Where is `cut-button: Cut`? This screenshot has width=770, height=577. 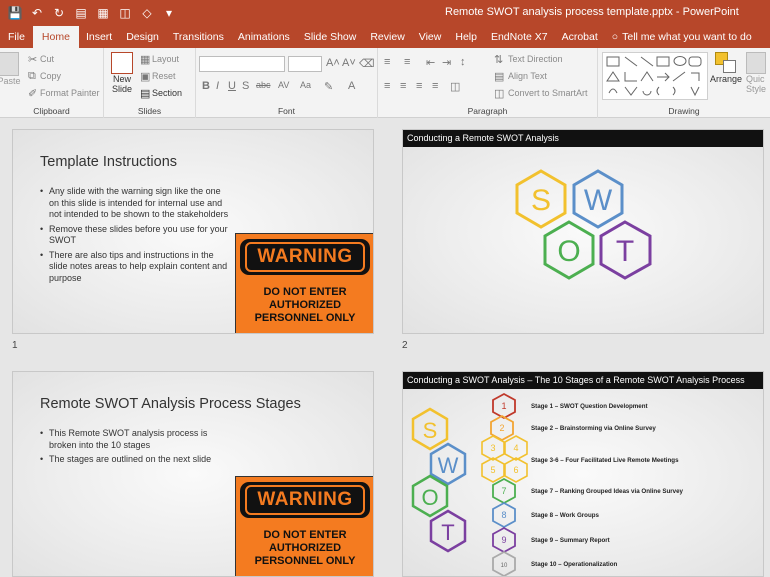 cut-button: Cut is located at coordinates (47, 59).